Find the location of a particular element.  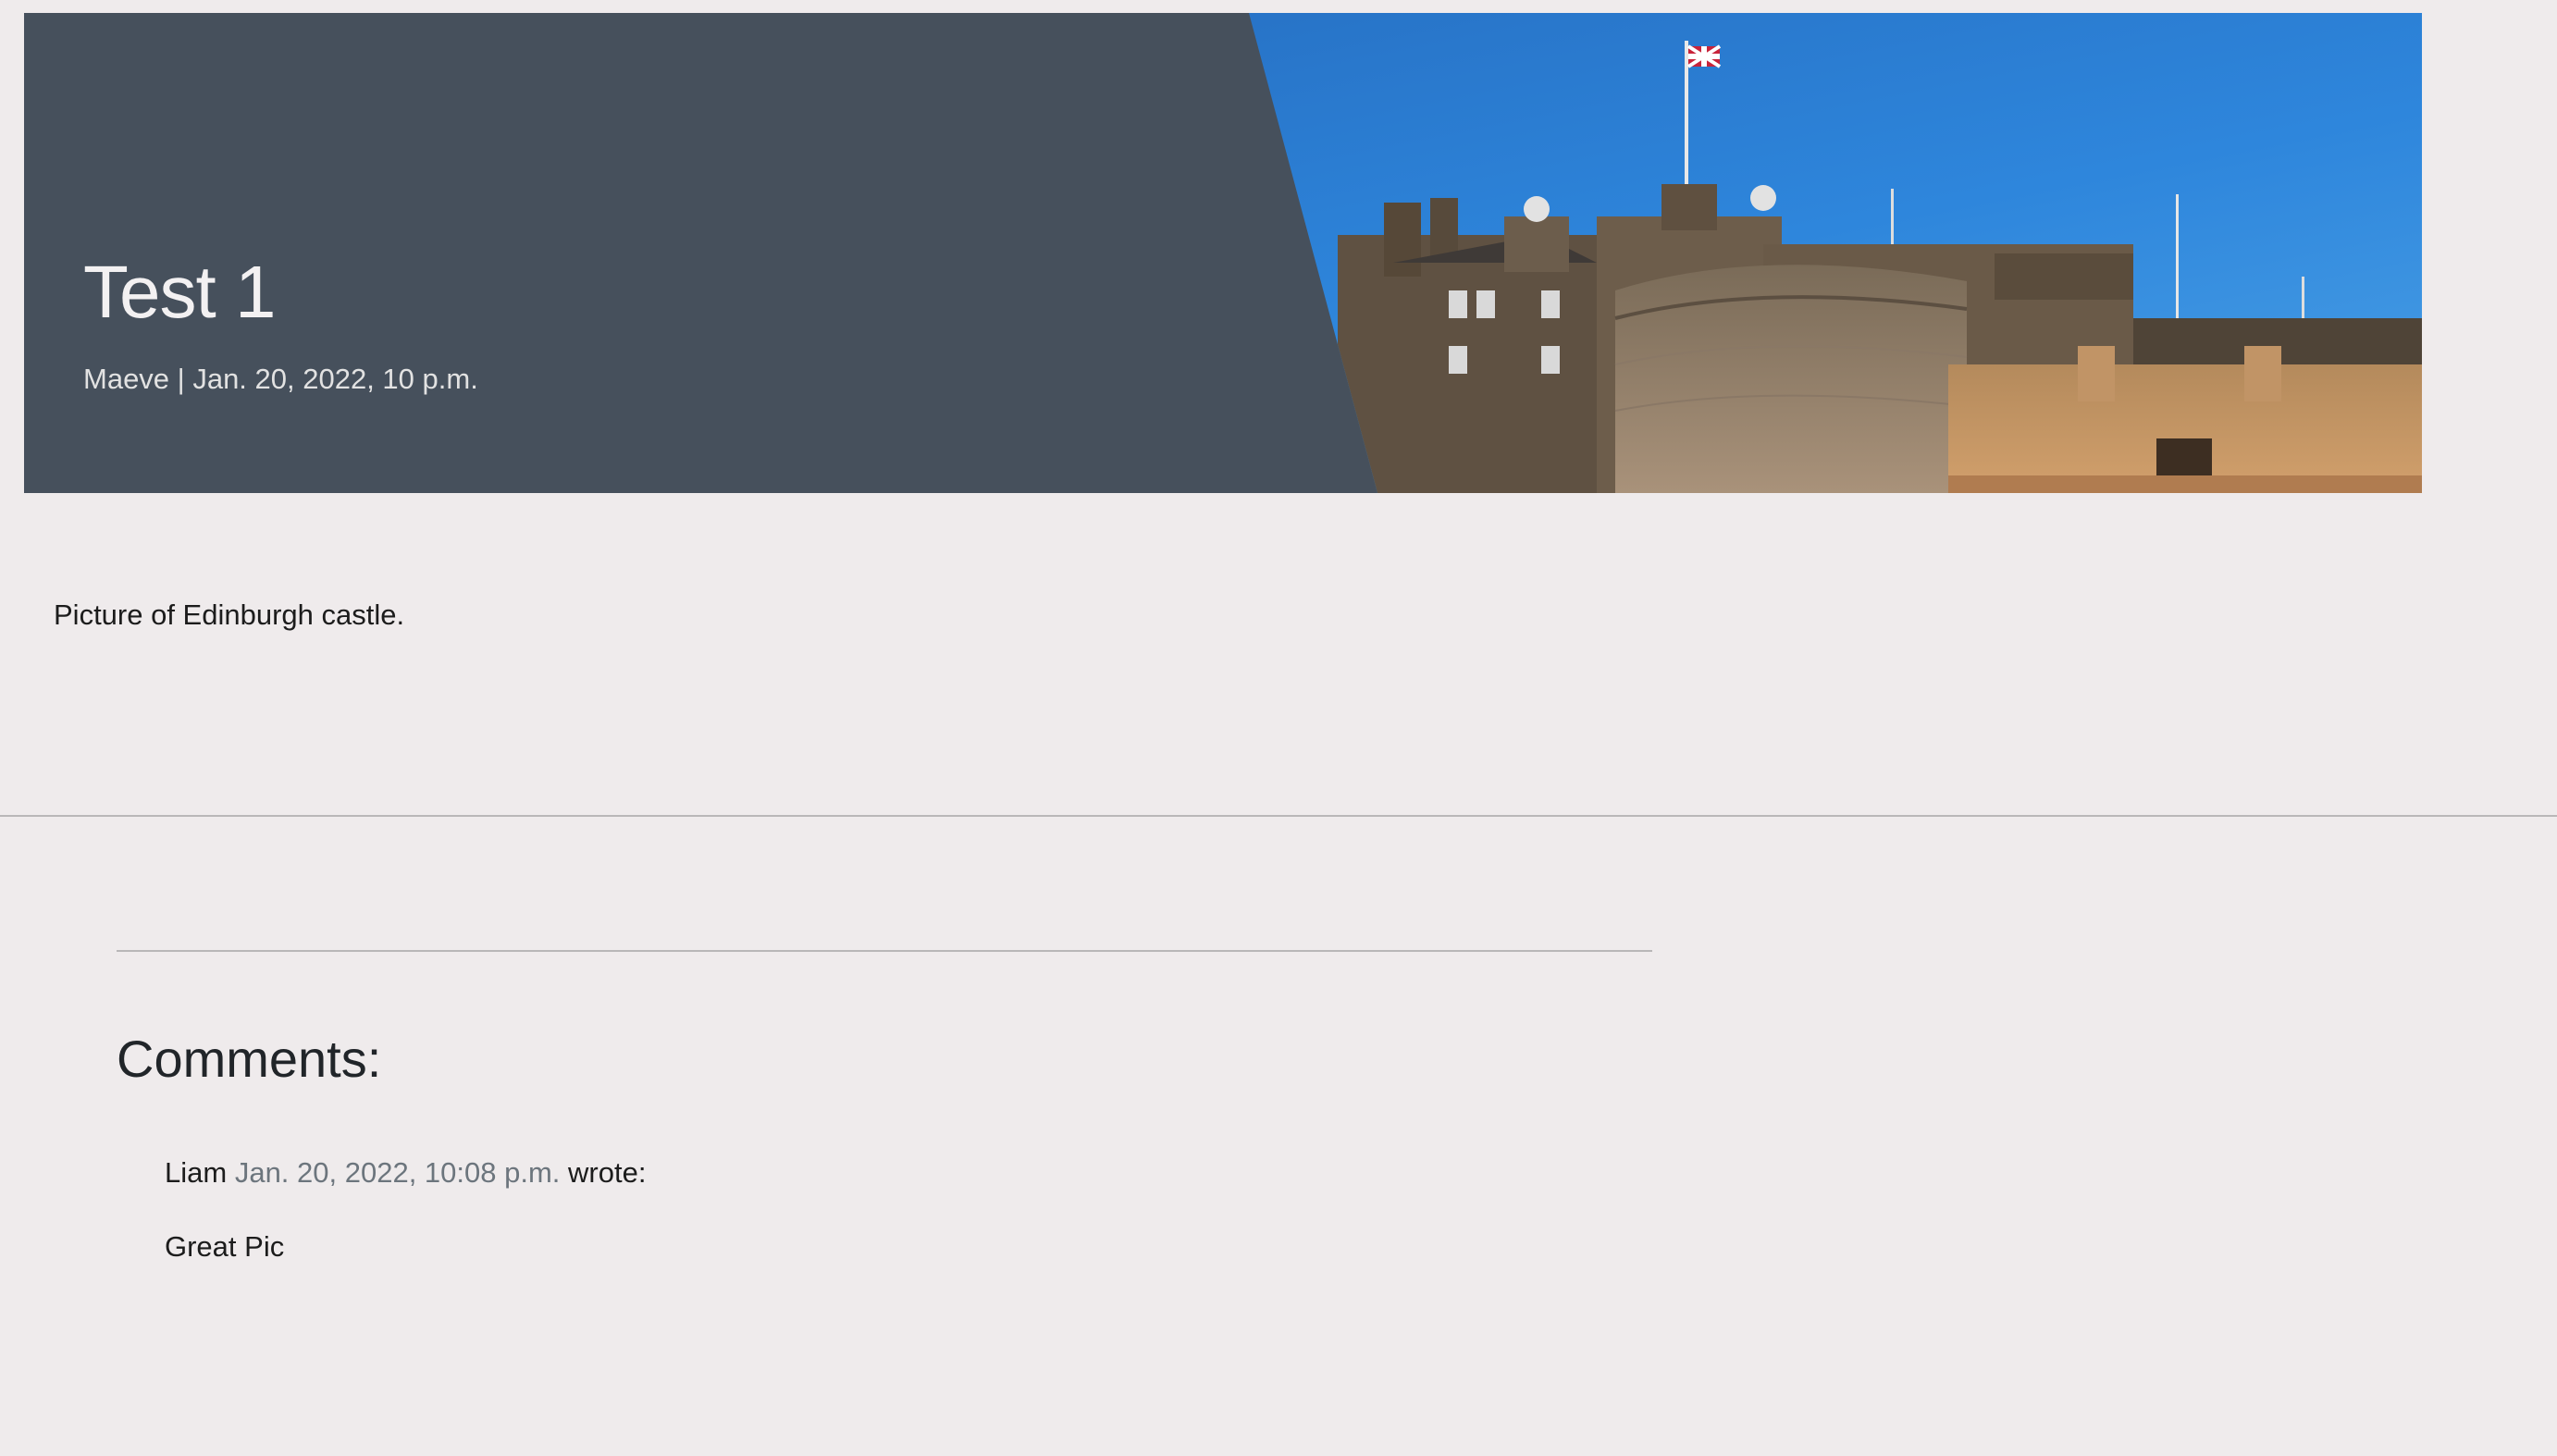

post-body: Picture of Edinburgh castle. is located at coordinates (230, 614).